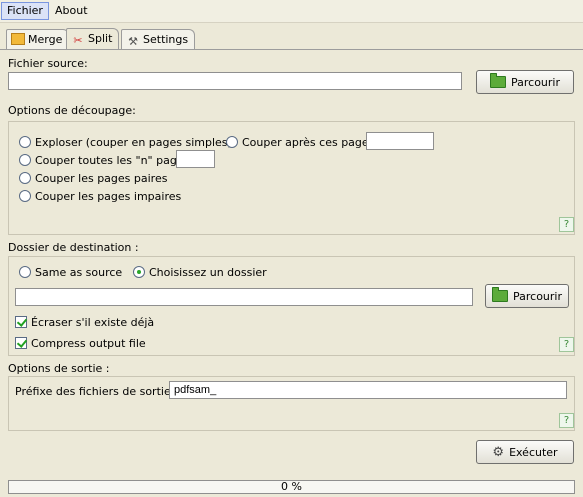  What do you see at coordinates (108, 196) in the screenshot?
I see `odd-label: Couper les pages impaires` at bounding box center [108, 196].